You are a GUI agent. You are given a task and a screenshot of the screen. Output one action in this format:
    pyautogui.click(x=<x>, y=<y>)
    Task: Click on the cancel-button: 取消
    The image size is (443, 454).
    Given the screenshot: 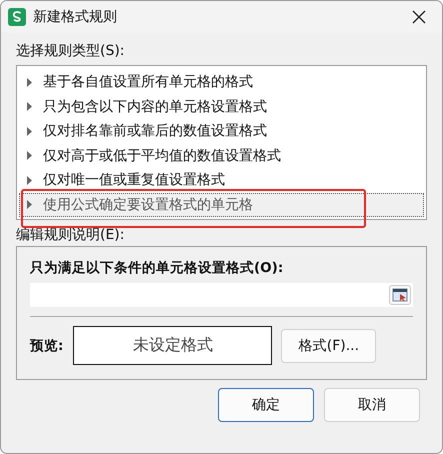 What is the action you would take?
    pyautogui.click(x=372, y=405)
    